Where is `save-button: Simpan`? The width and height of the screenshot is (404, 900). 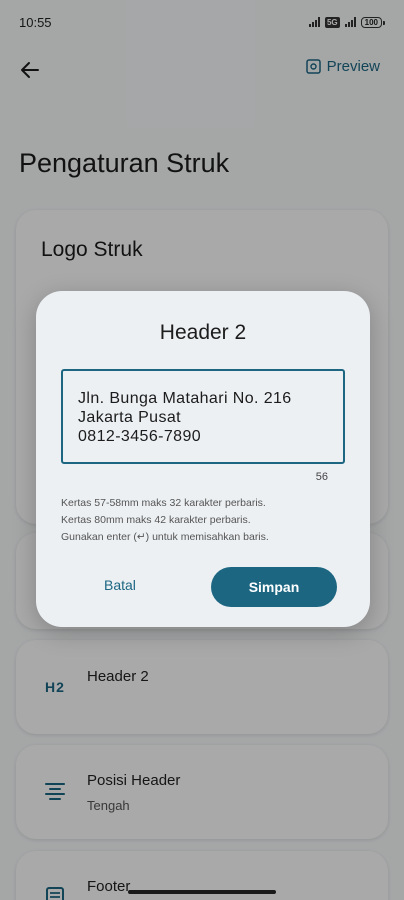
save-button: Simpan is located at coordinates (274, 587).